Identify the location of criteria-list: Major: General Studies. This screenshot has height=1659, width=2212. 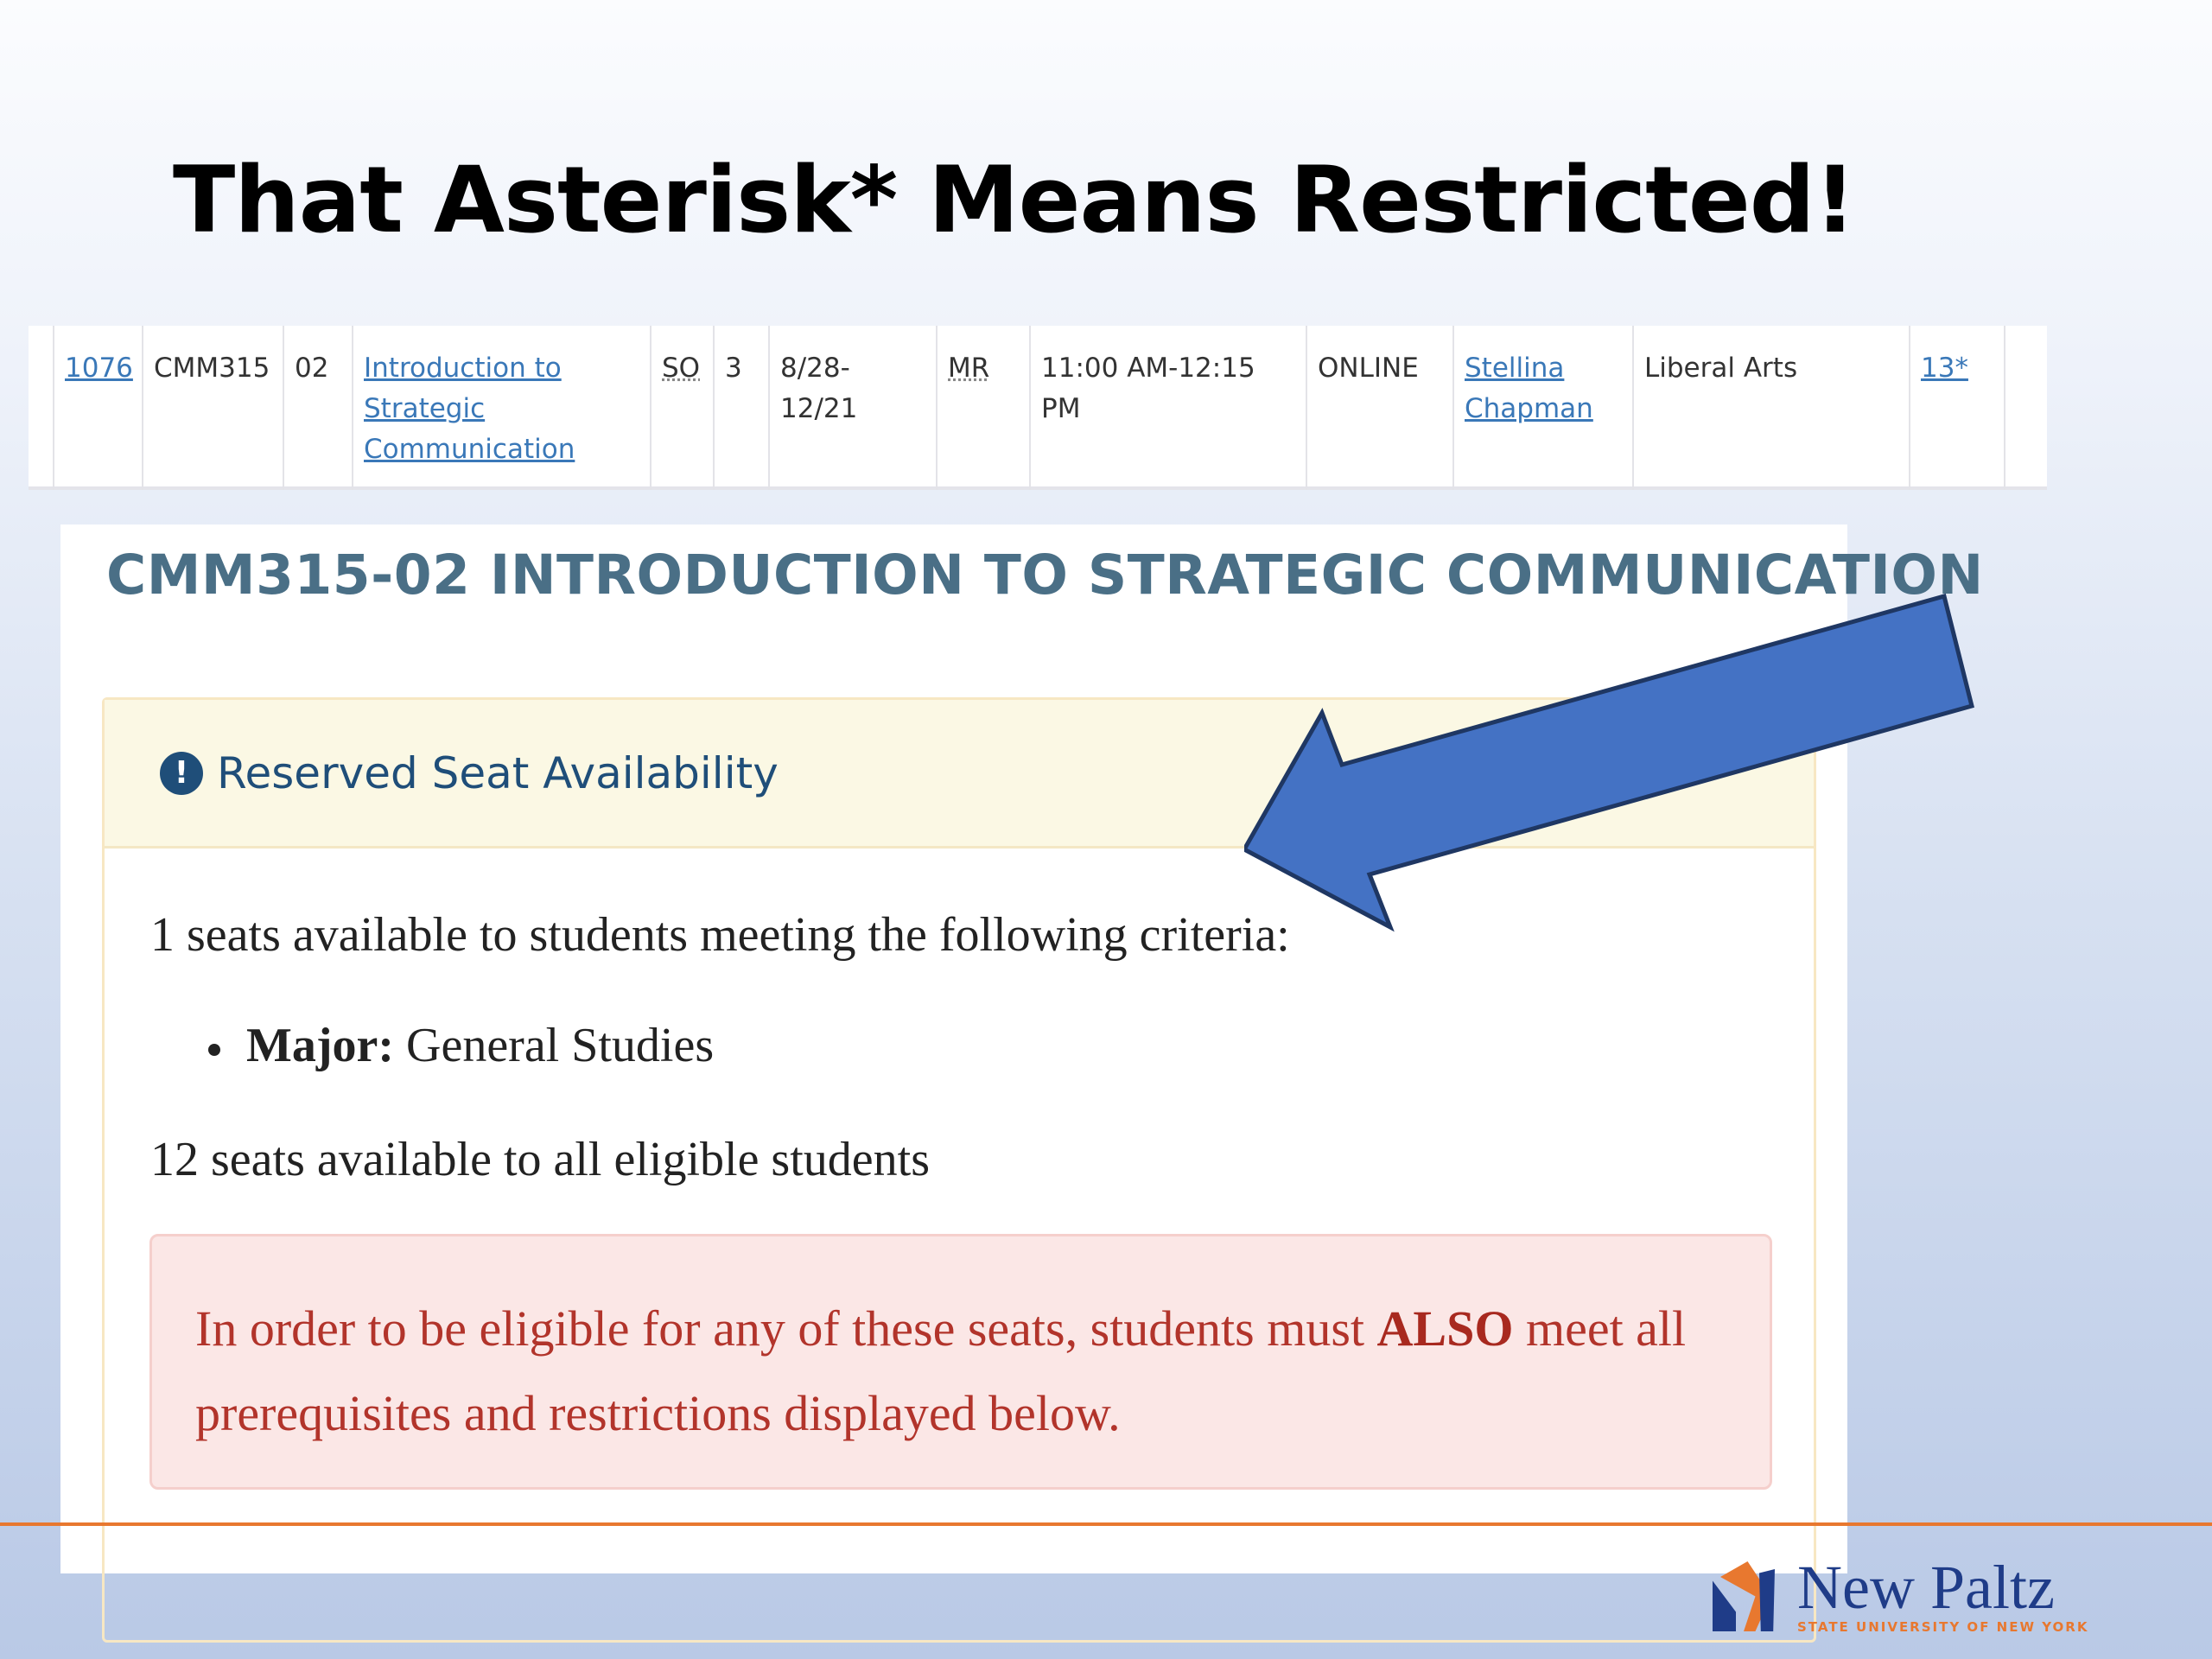
(461, 1045).